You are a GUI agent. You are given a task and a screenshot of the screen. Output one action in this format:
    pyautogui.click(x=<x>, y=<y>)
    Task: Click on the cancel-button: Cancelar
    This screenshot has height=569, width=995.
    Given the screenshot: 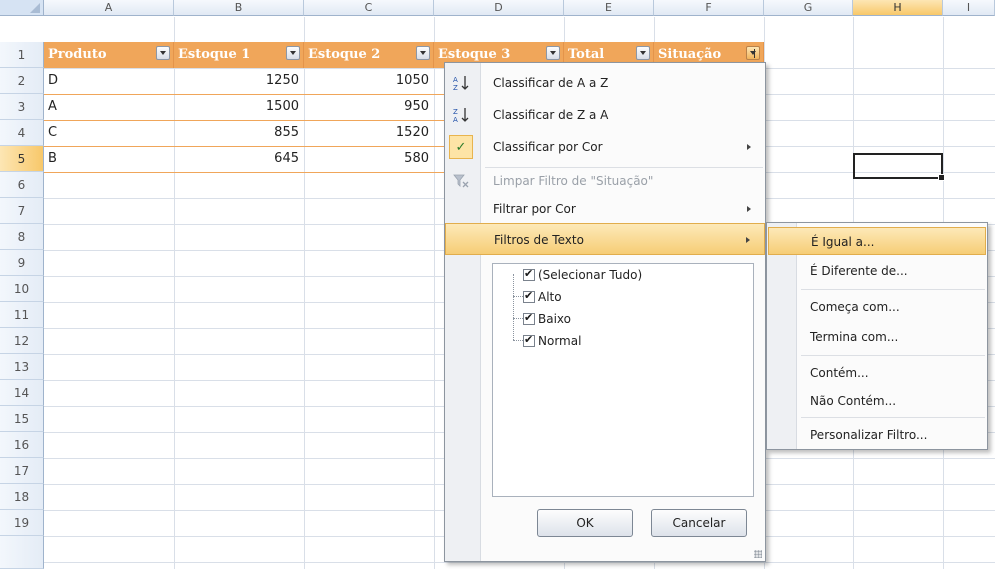 What is the action you would take?
    pyautogui.click(x=699, y=523)
    